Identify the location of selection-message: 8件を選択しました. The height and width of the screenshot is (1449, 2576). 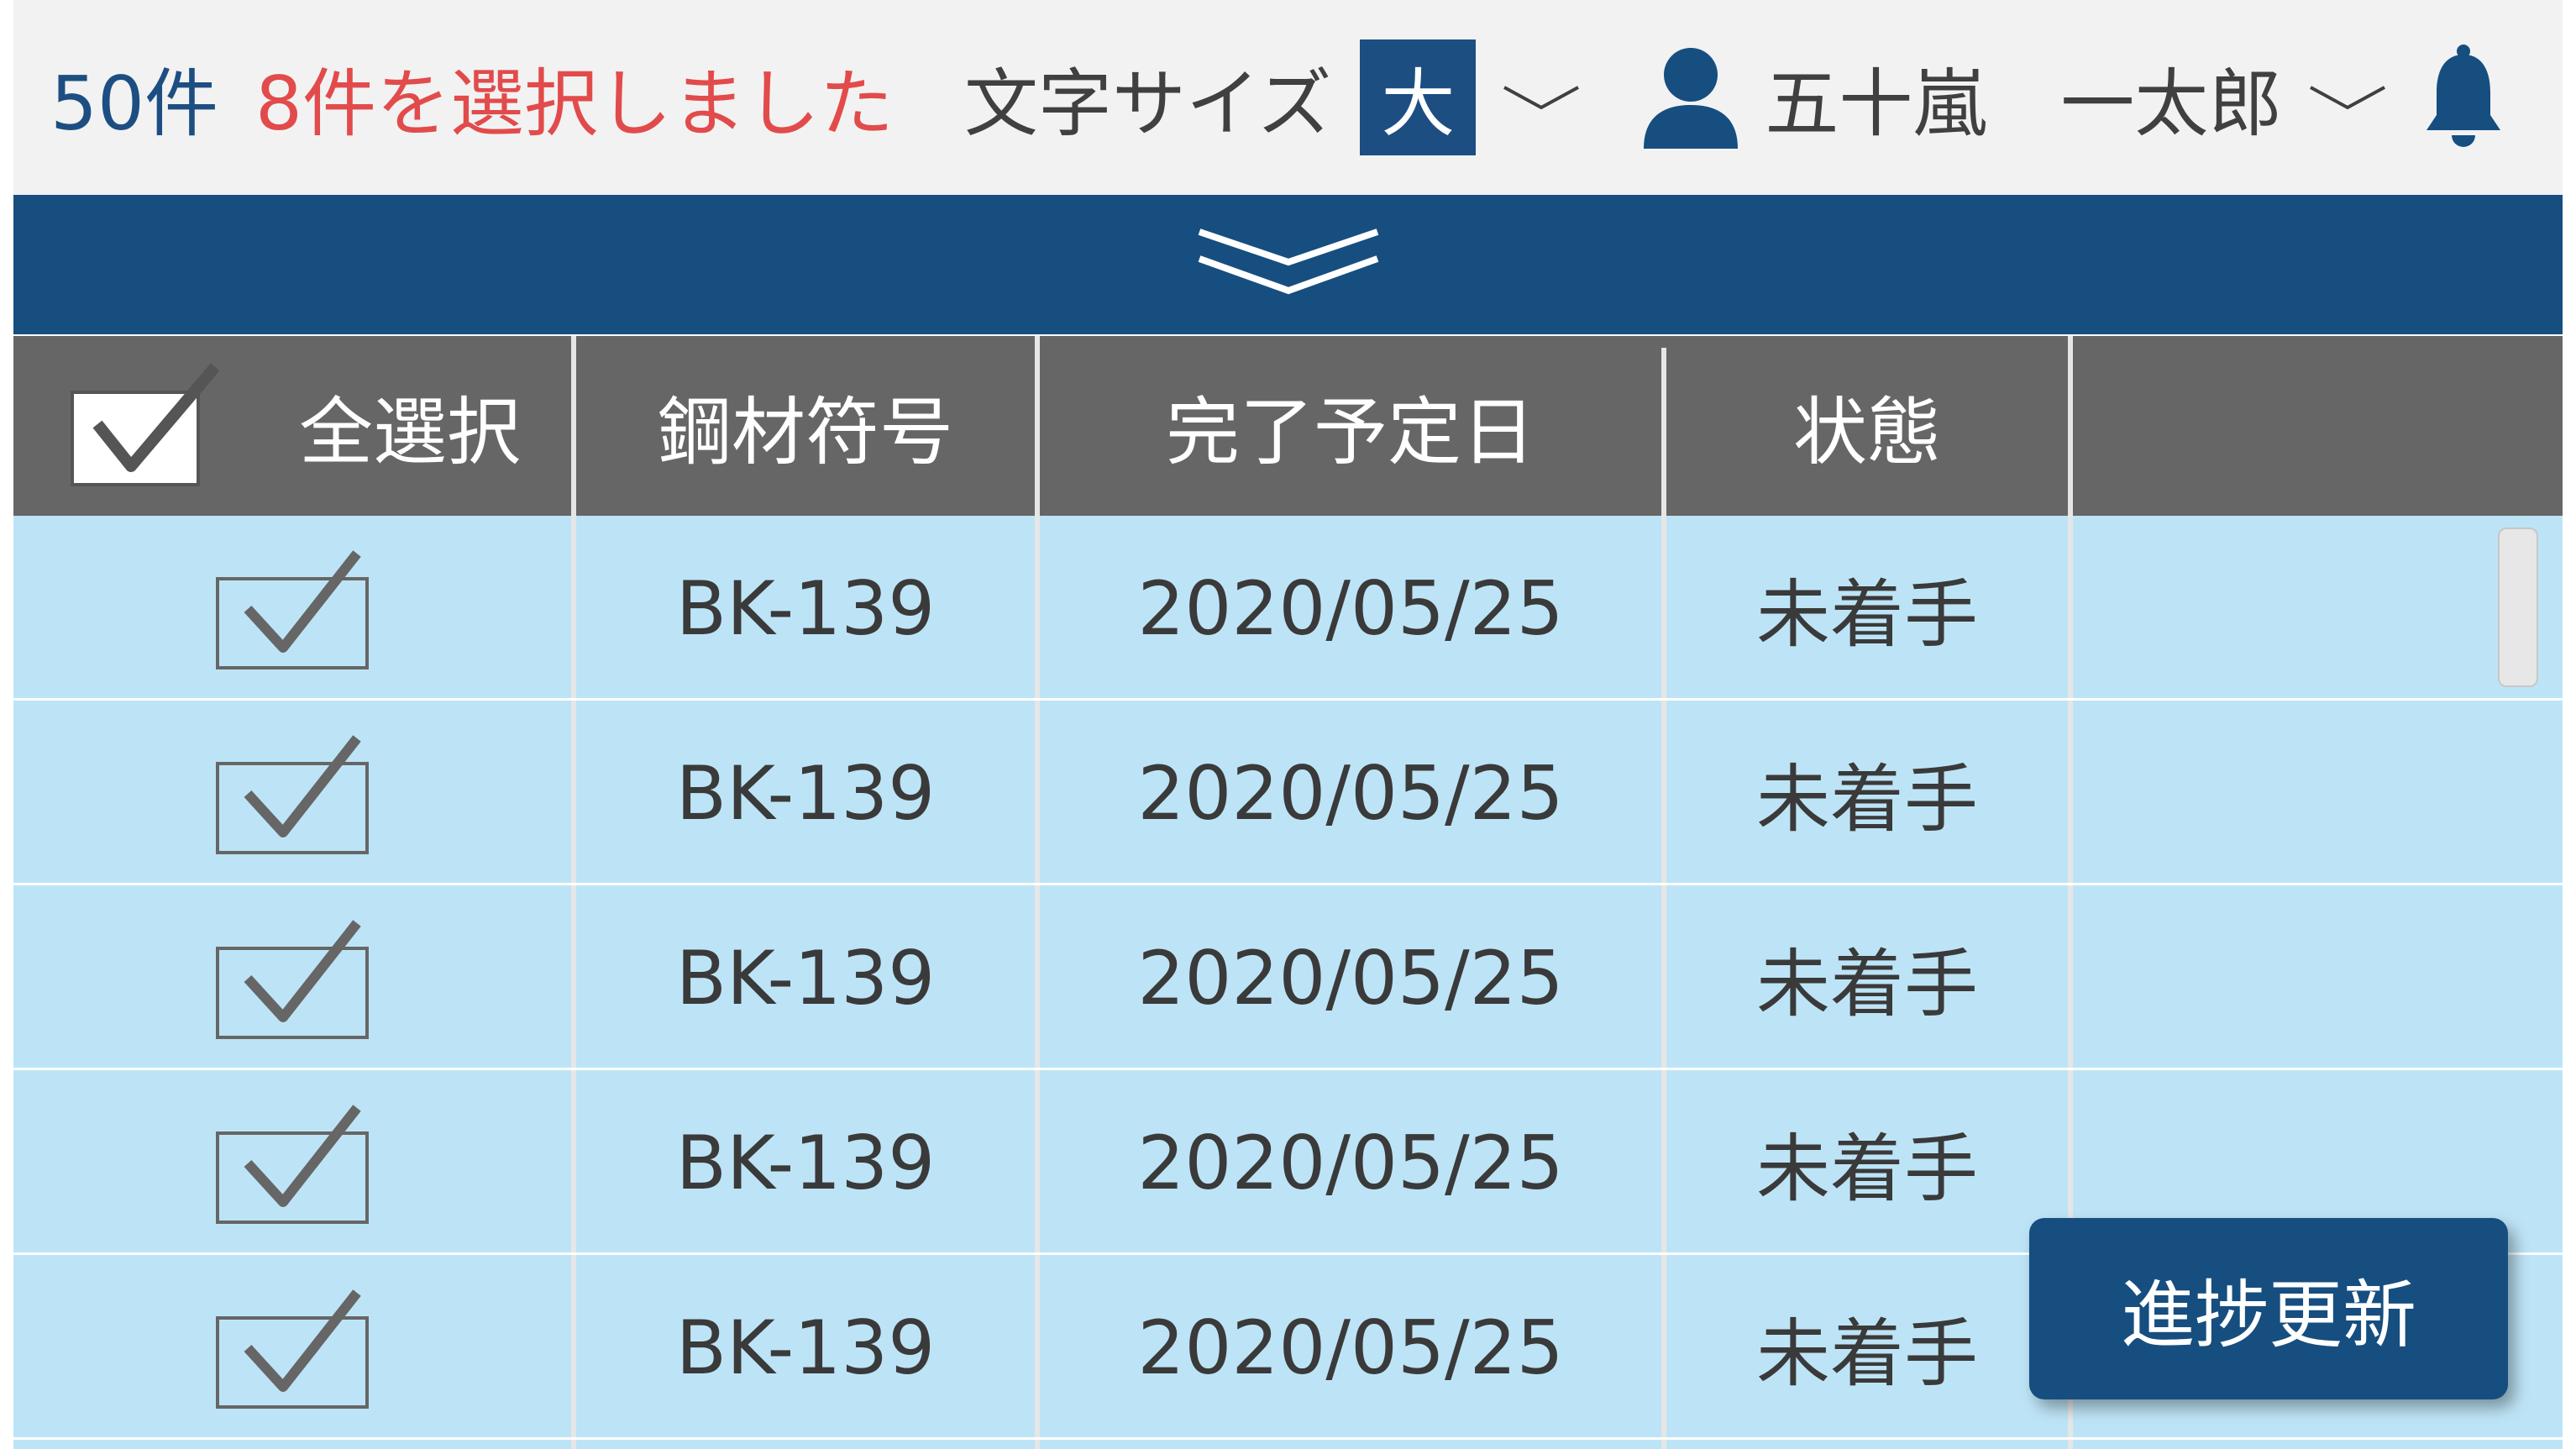
(574, 103).